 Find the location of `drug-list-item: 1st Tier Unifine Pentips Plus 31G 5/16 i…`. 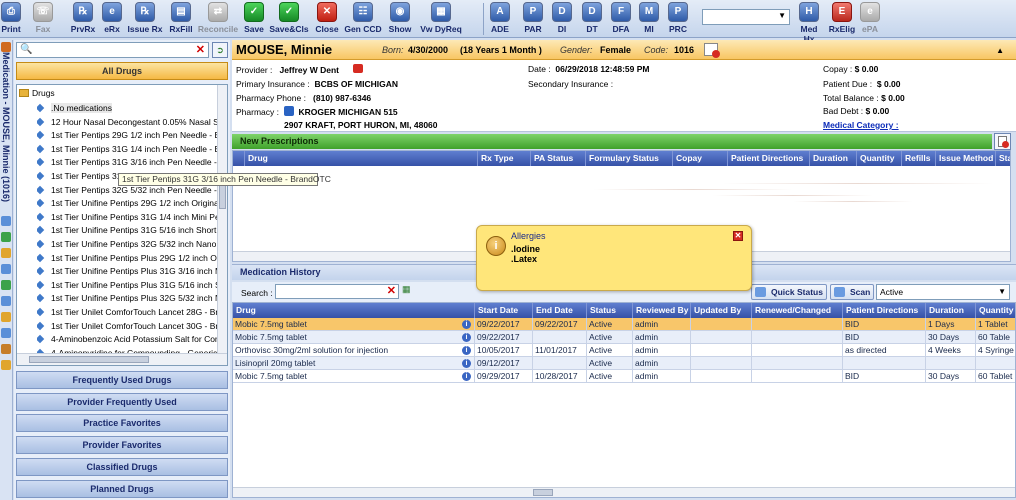

drug-list-item: 1st Tier Unifine Pentips Plus 31G 5/16 i… is located at coordinates (128, 285).